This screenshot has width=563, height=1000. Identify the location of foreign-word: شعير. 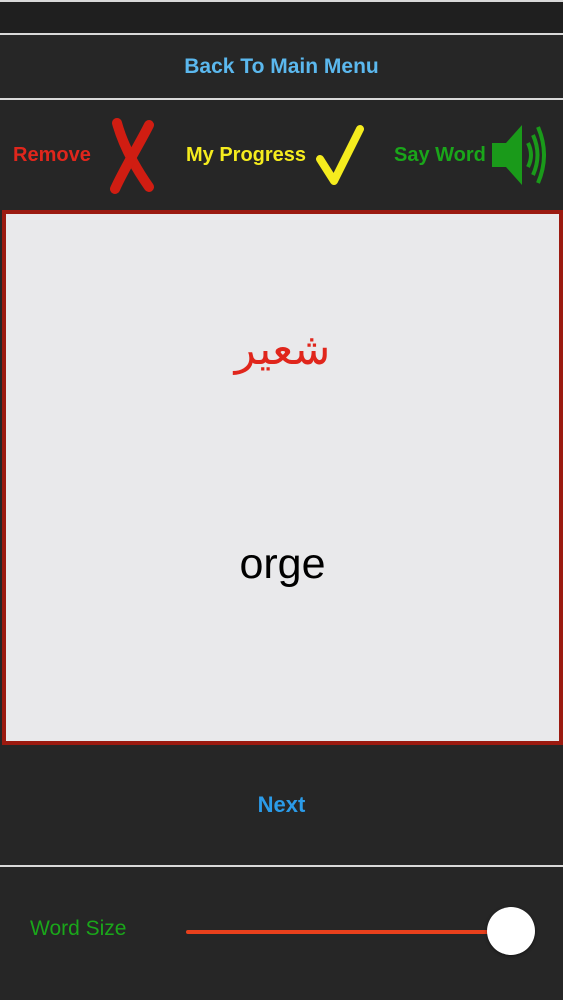
(282, 349).